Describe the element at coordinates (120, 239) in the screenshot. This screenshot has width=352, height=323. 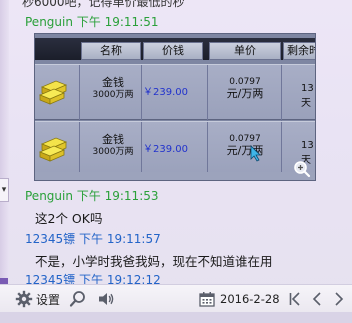
I see `message-time: 下午 19:11:57` at that location.